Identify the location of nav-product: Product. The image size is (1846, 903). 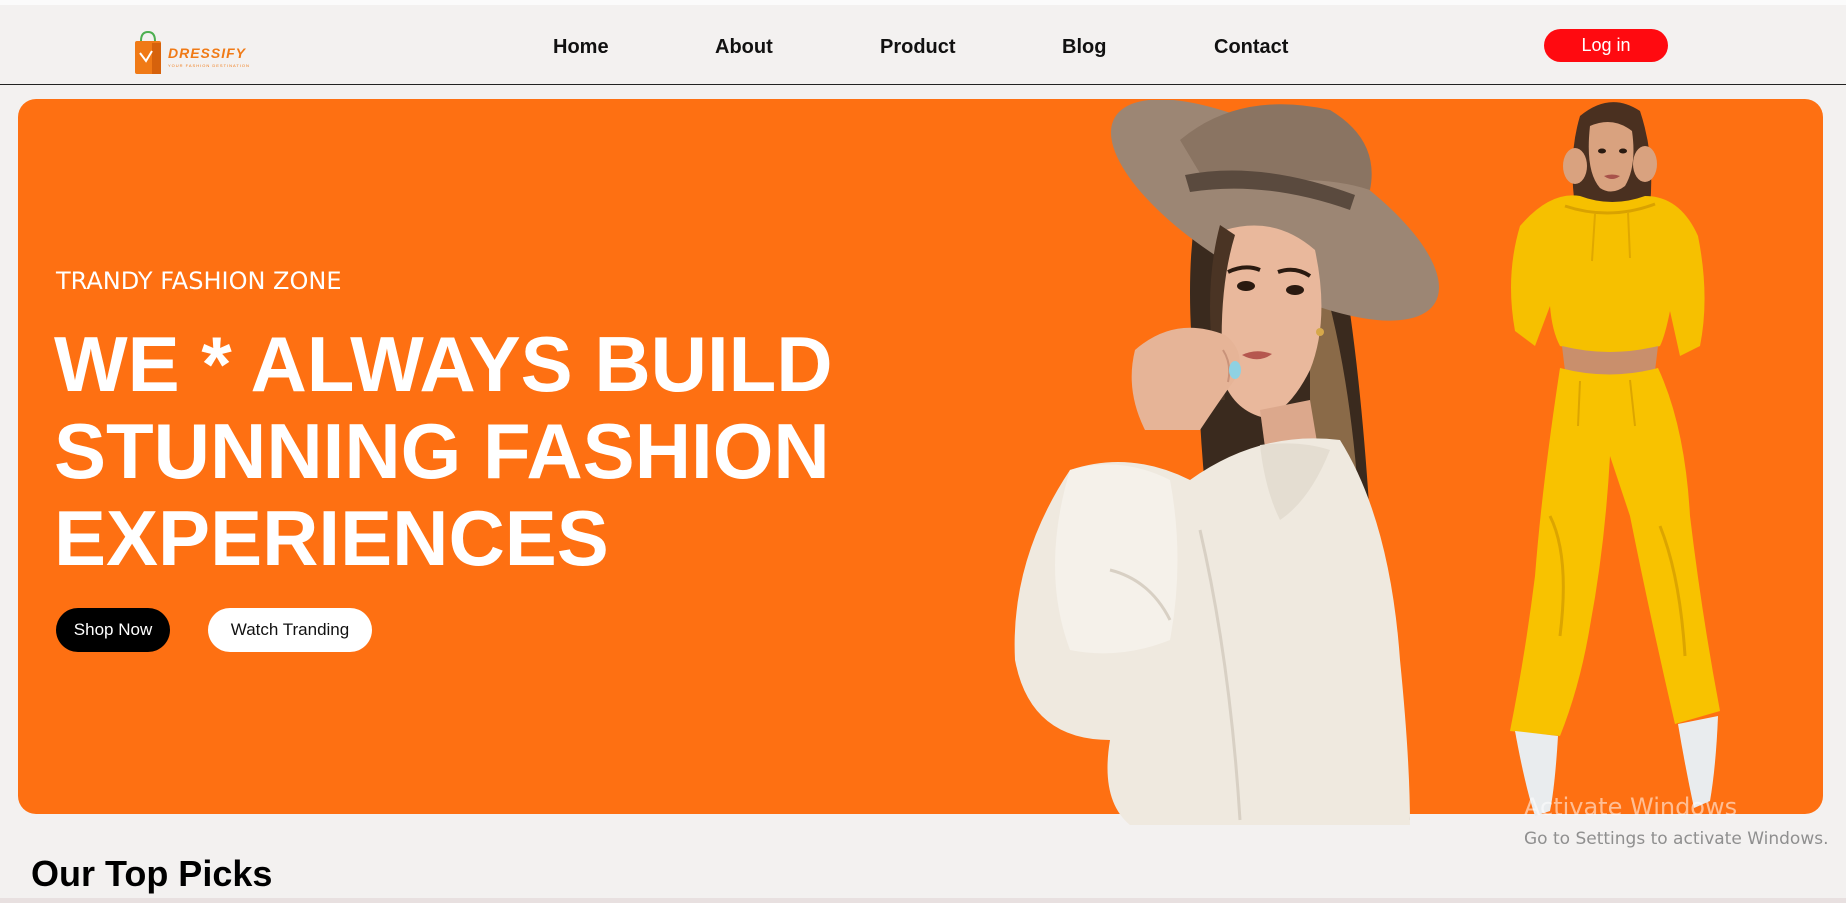
(918, 47).